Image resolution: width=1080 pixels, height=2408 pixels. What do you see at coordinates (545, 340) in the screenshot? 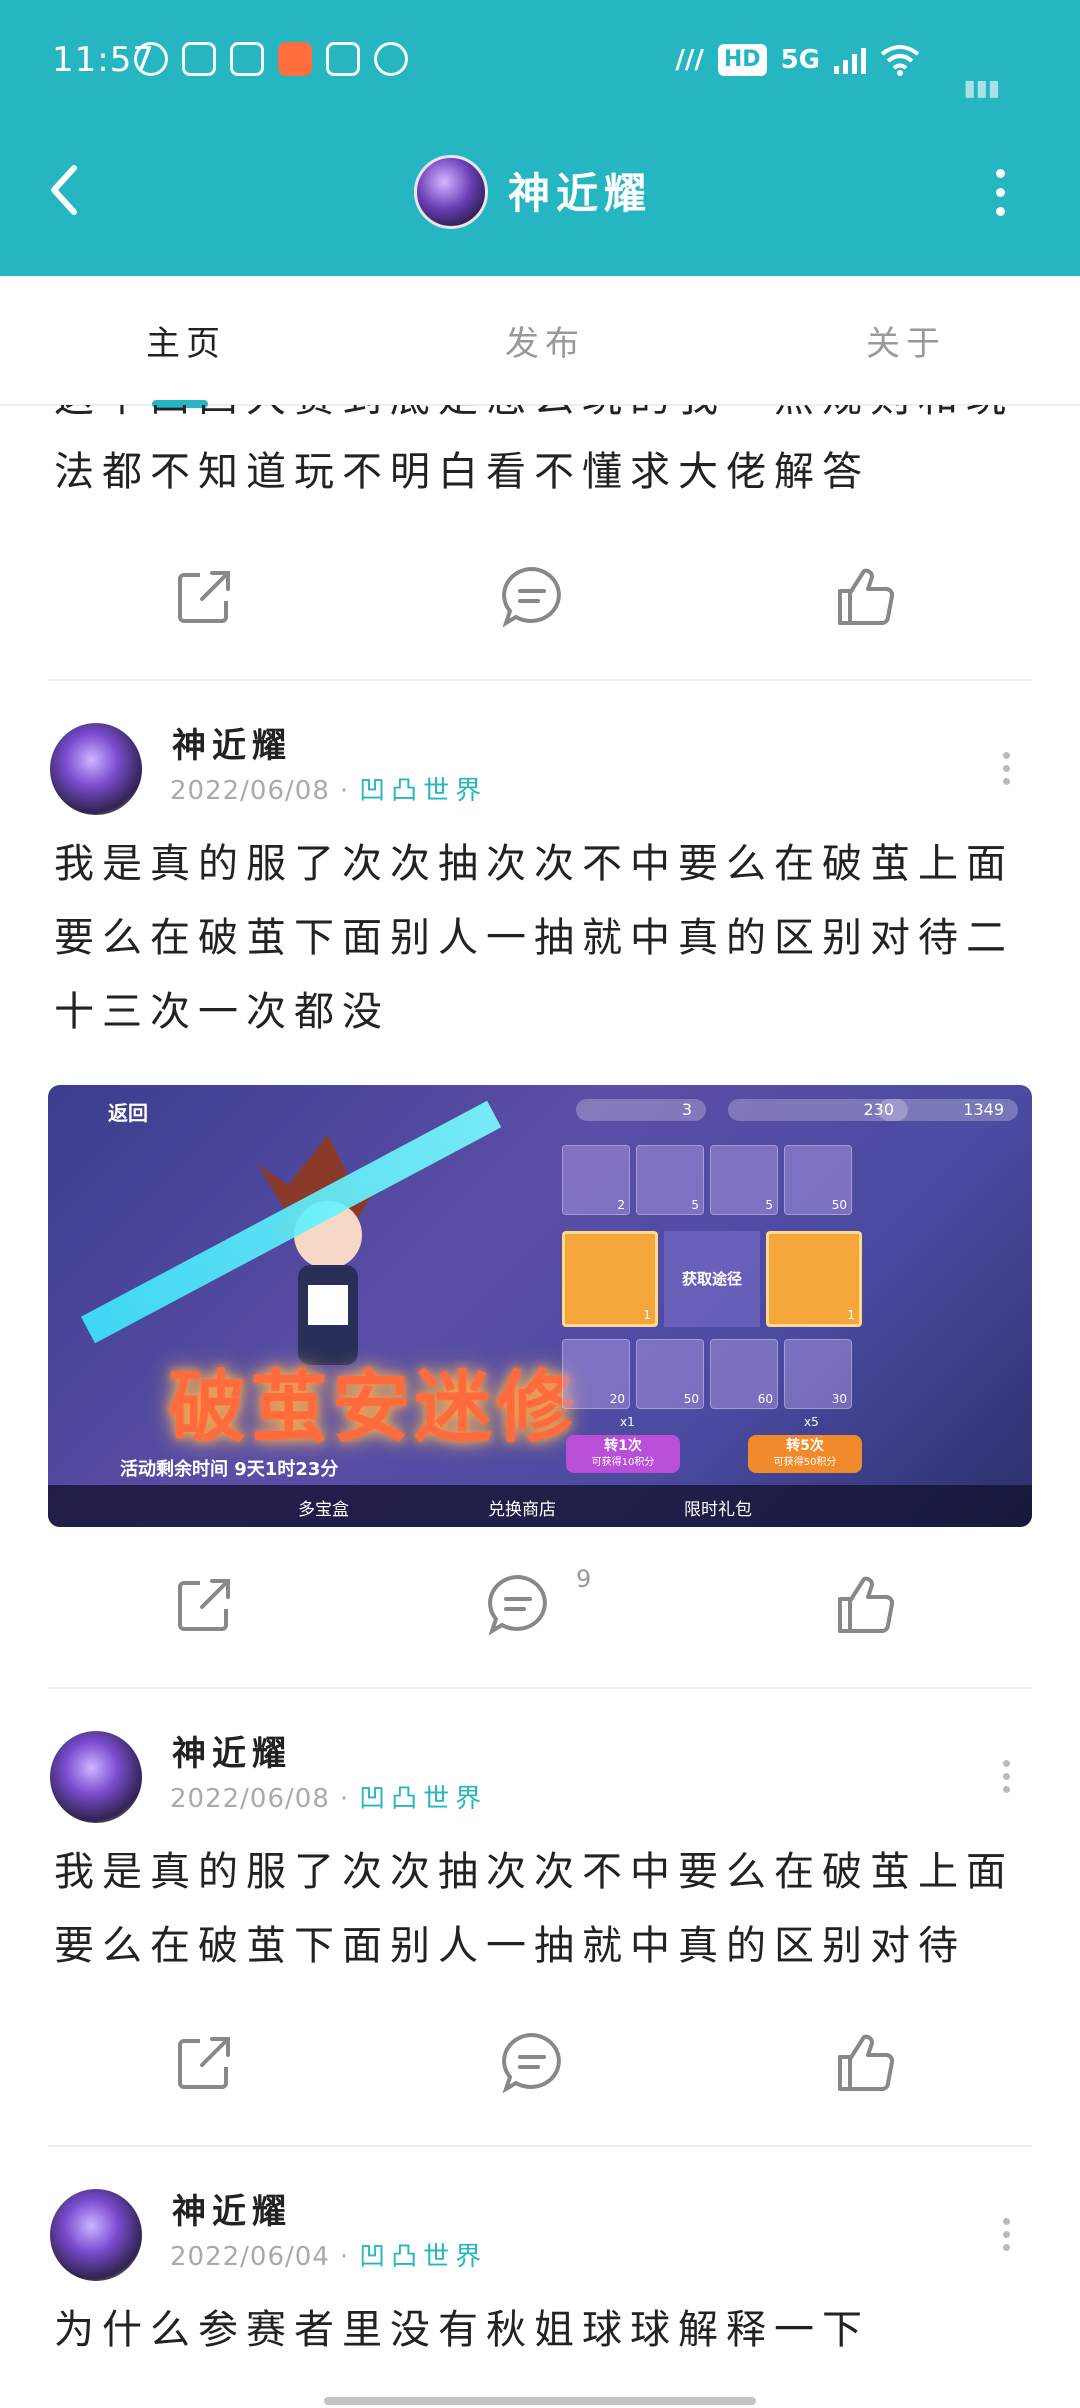
I see `tab-posts: 发布` at bounding box center [545, 340].